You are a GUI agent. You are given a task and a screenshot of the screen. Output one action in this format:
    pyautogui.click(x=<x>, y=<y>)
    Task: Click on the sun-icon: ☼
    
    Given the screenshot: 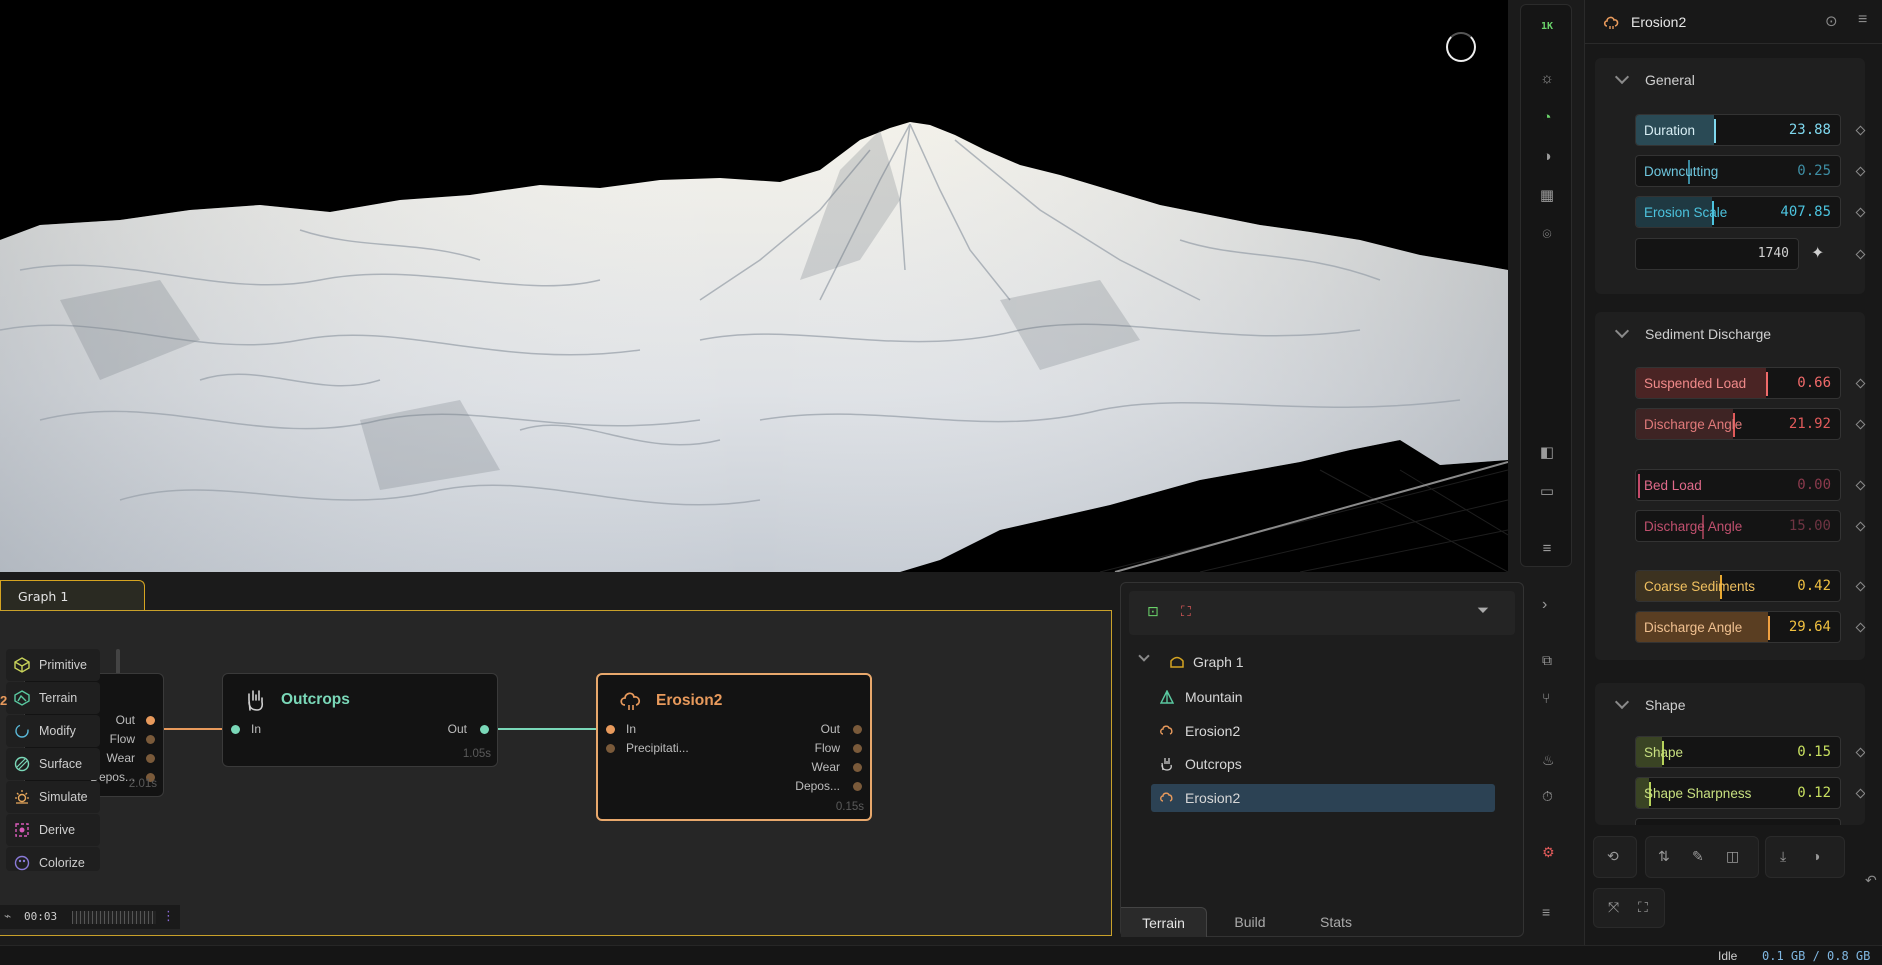 What is the action you would take?
    pyautogui.click(x=1547, y=78)
    